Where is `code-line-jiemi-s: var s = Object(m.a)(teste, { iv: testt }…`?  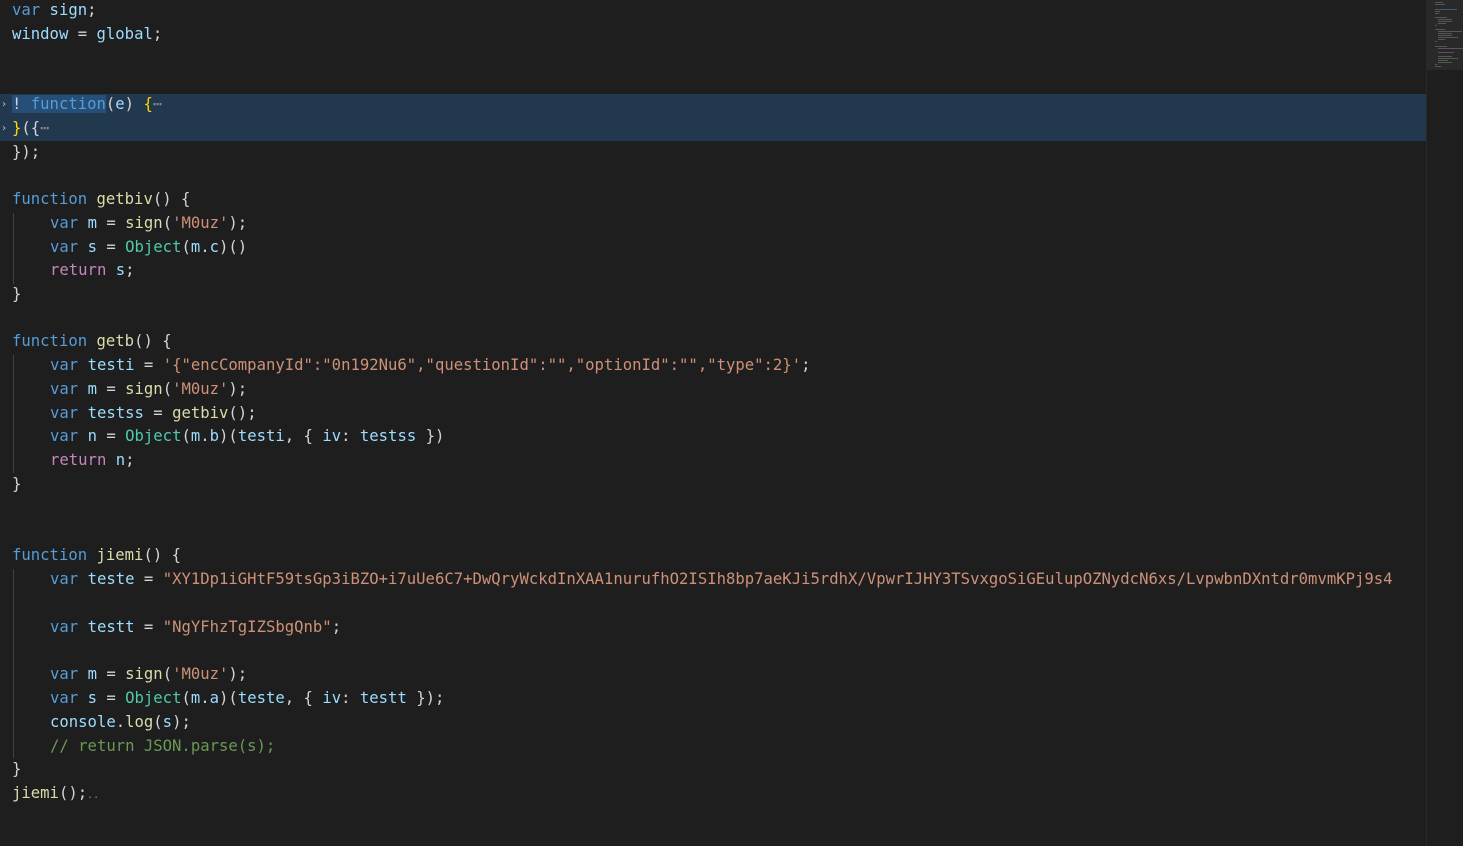
code-line-jiemi-s: var s = Object(m.a)(teste, { iv: testt }… is located at coordinates (247, 698).